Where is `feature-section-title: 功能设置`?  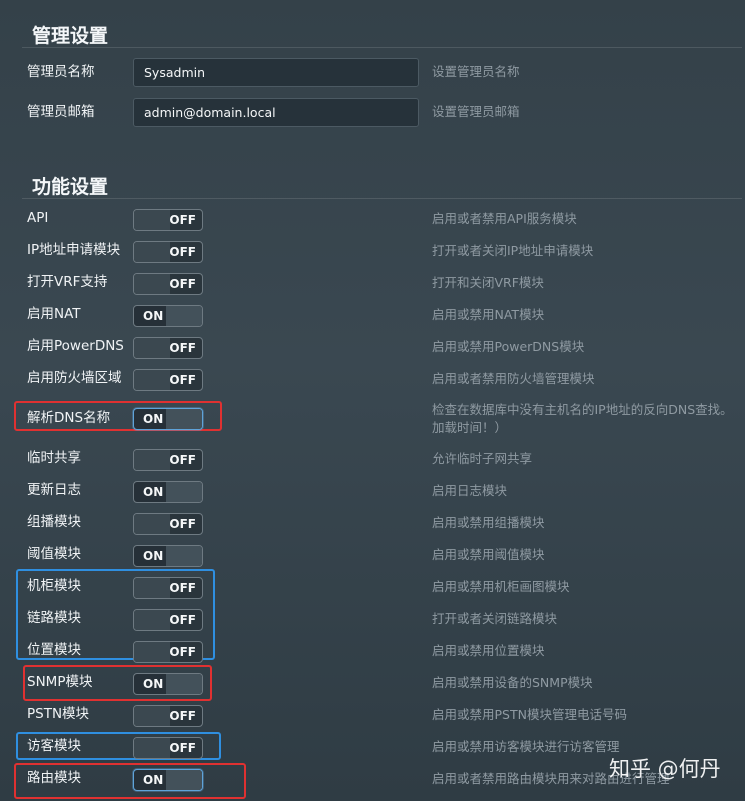
feature-section-title: 功能设置 is located at coordinates (70, 187).